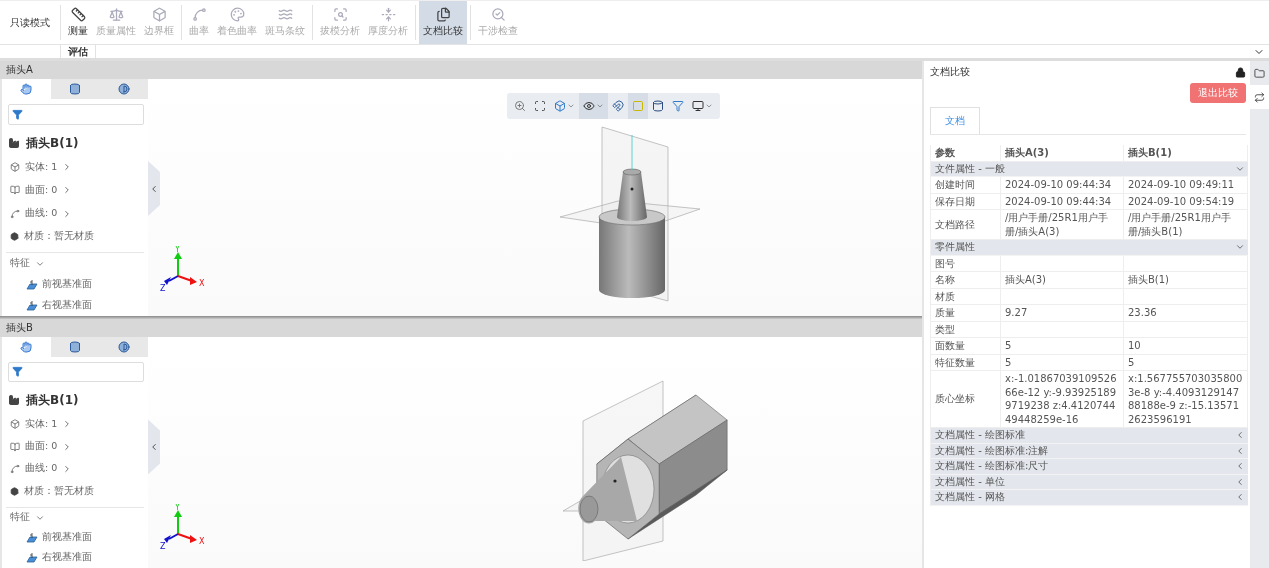  I want to click on palette-icon, so click(237, 14).